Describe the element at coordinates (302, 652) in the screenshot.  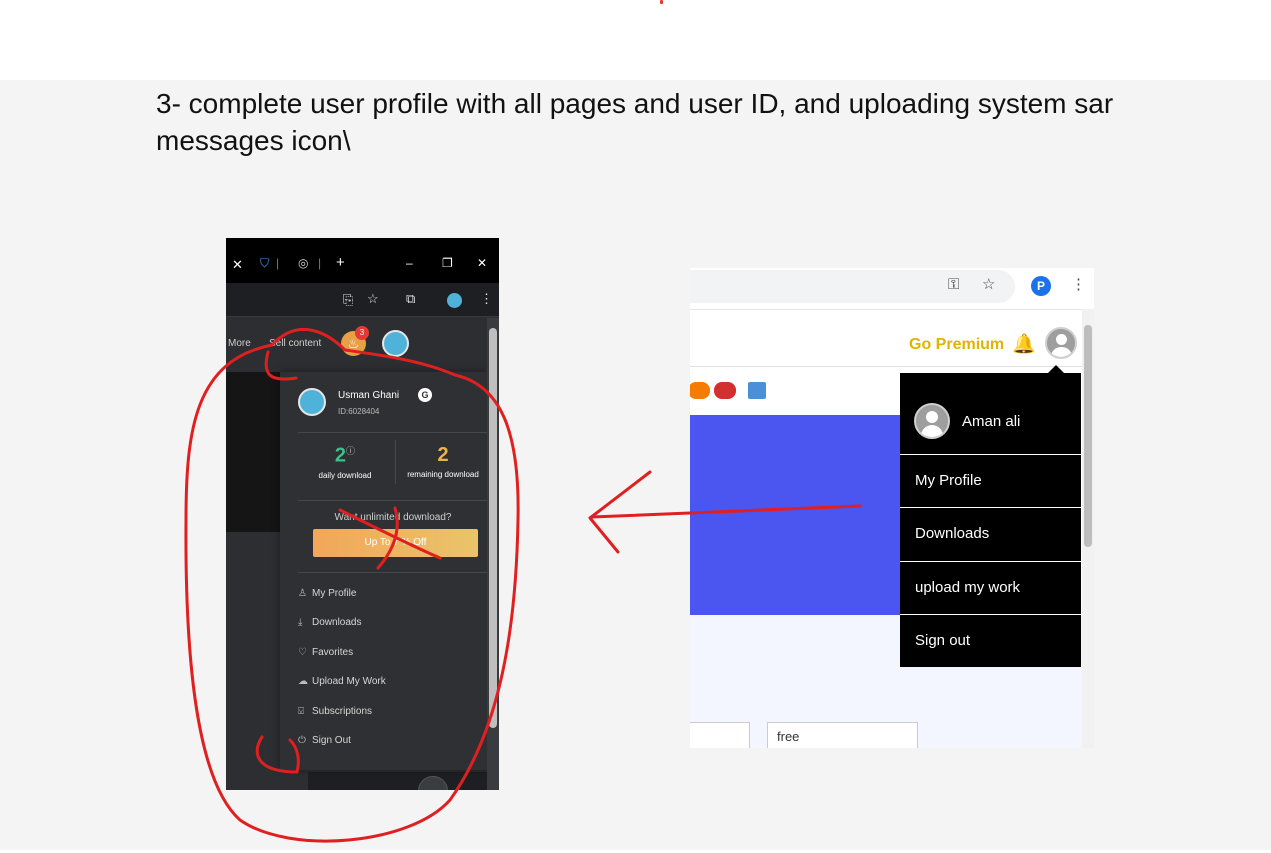
I see `heart-icon: ♡` at that location.